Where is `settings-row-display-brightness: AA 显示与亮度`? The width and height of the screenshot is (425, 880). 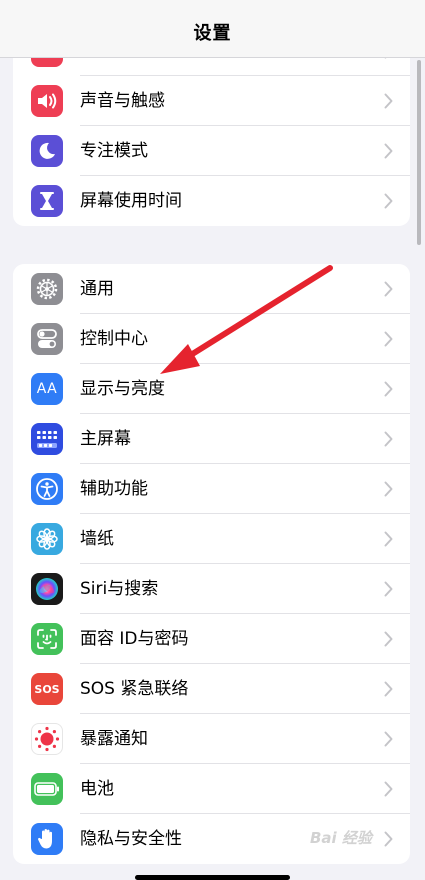 settings-row-display-brightness: AA 显示与亮度 is located at coordinates (211, 389).